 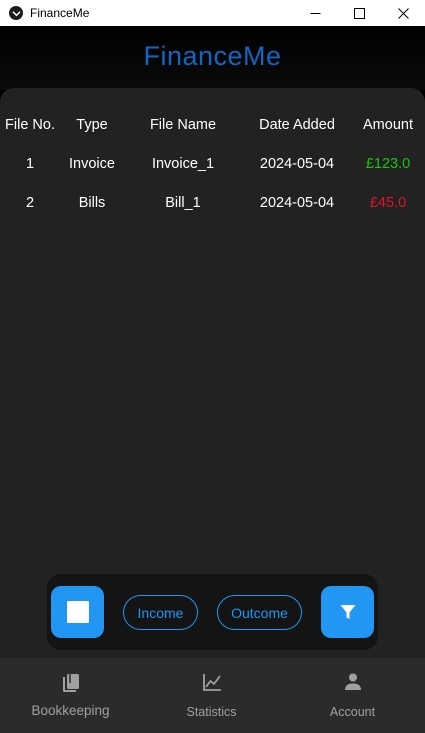 What do you see at coordinates (211, 712) in the screenshot?
I see `nav-label-statistics: Statistics` at bounding box center [211, 712].